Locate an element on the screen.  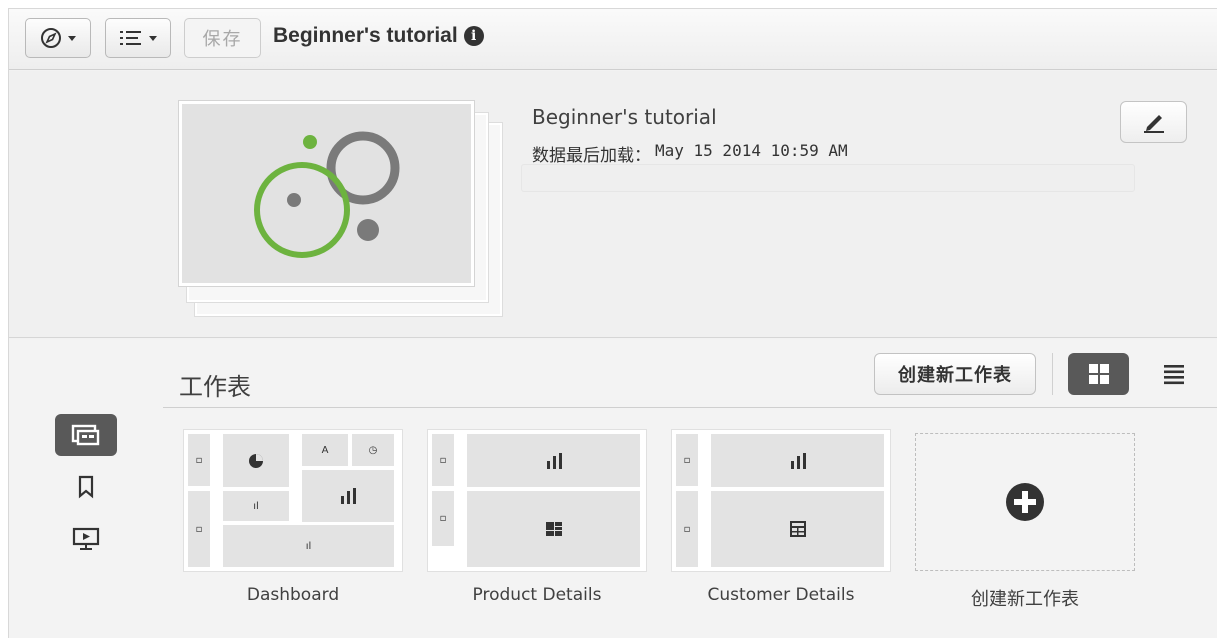
app-description-field is located at coordinates (828, 178).